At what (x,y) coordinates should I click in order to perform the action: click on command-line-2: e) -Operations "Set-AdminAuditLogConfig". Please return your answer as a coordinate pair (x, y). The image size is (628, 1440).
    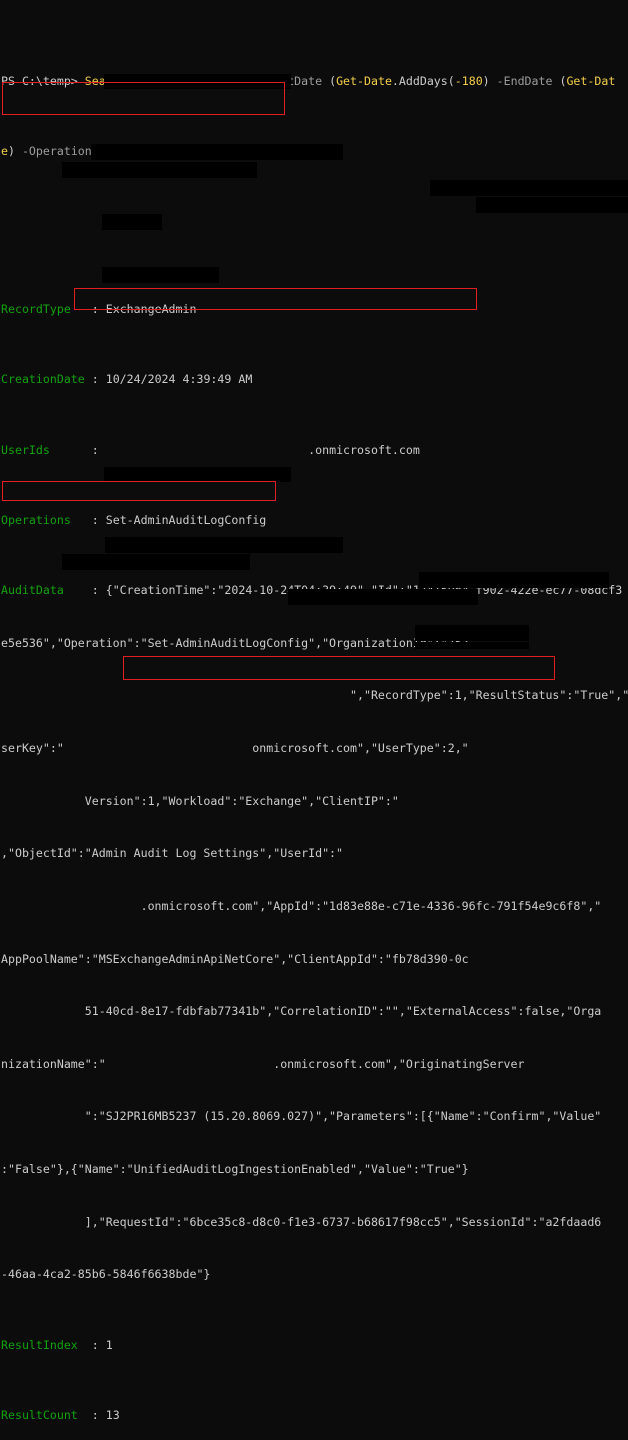
    Looking at the image, I should click on (141, 151).